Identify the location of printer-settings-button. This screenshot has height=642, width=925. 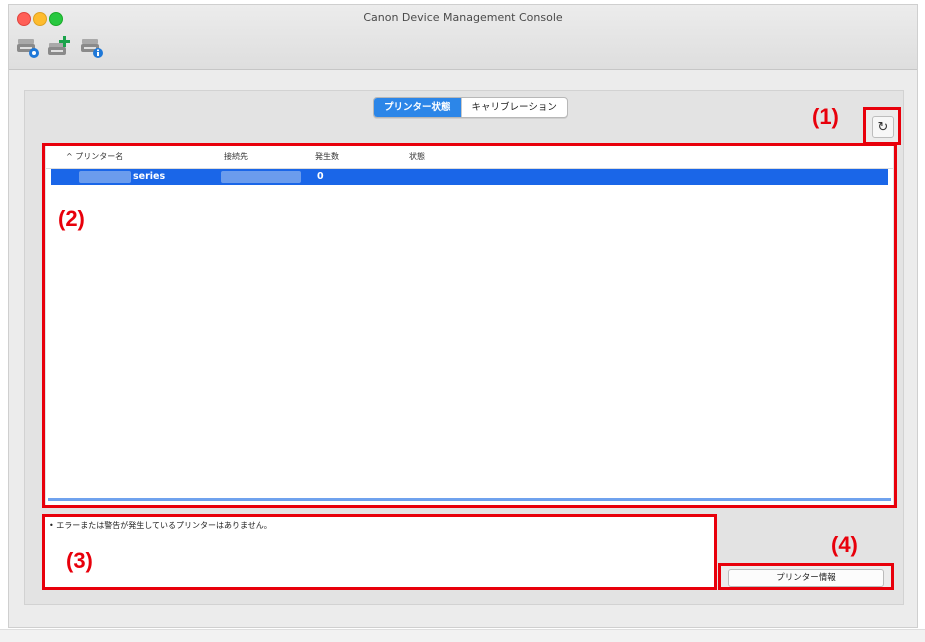
(29, 47).